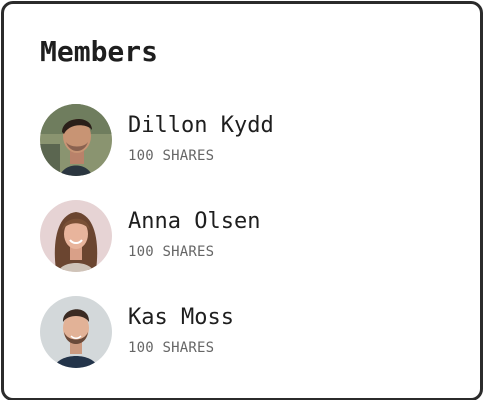  I want to click on card-title: Members, so click(99, 51).